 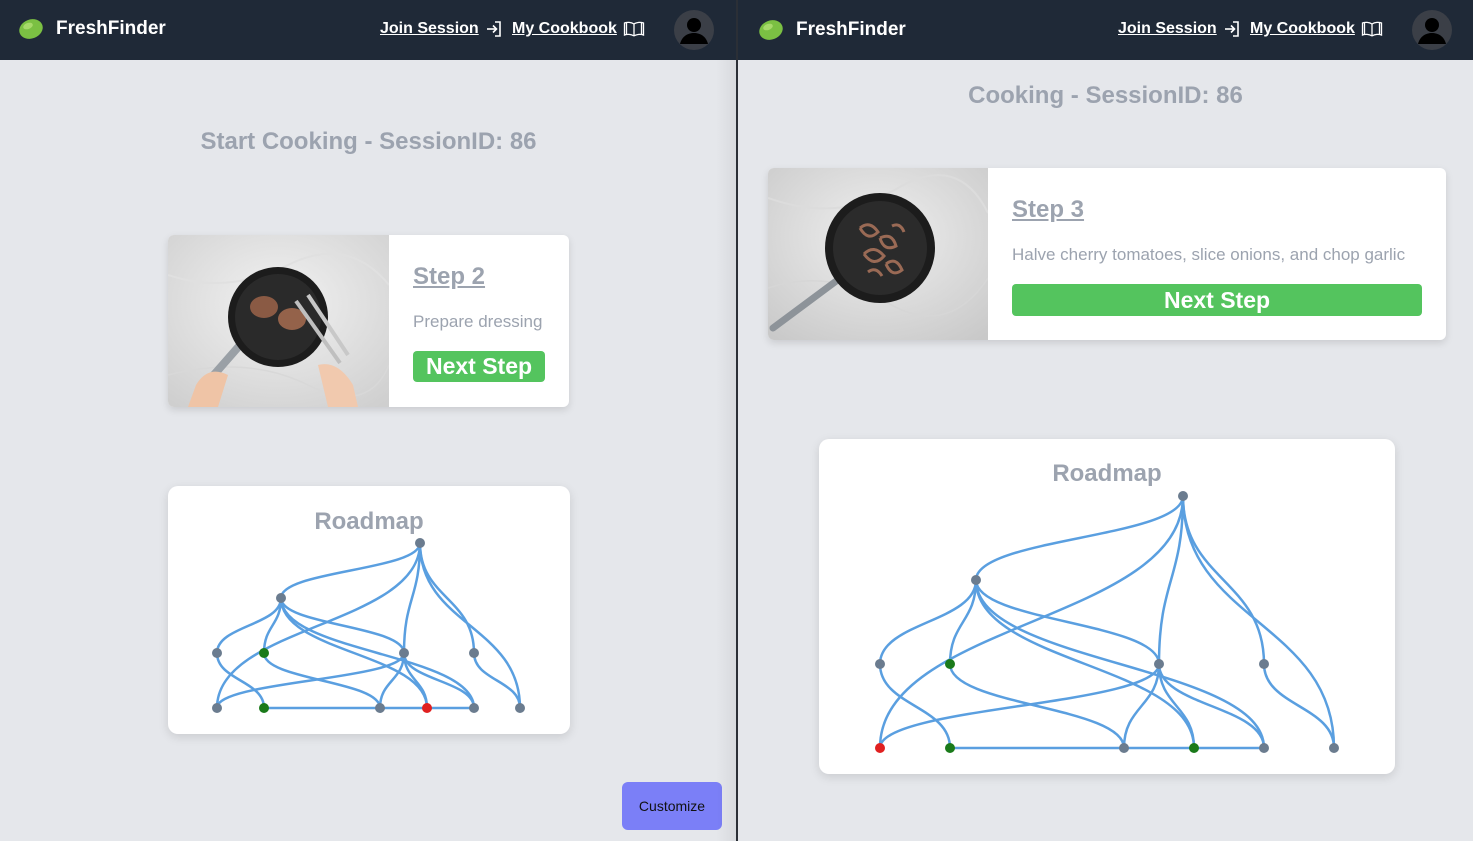 I want to click on step-description: Prepare dressing, so click(x=478, y=321).